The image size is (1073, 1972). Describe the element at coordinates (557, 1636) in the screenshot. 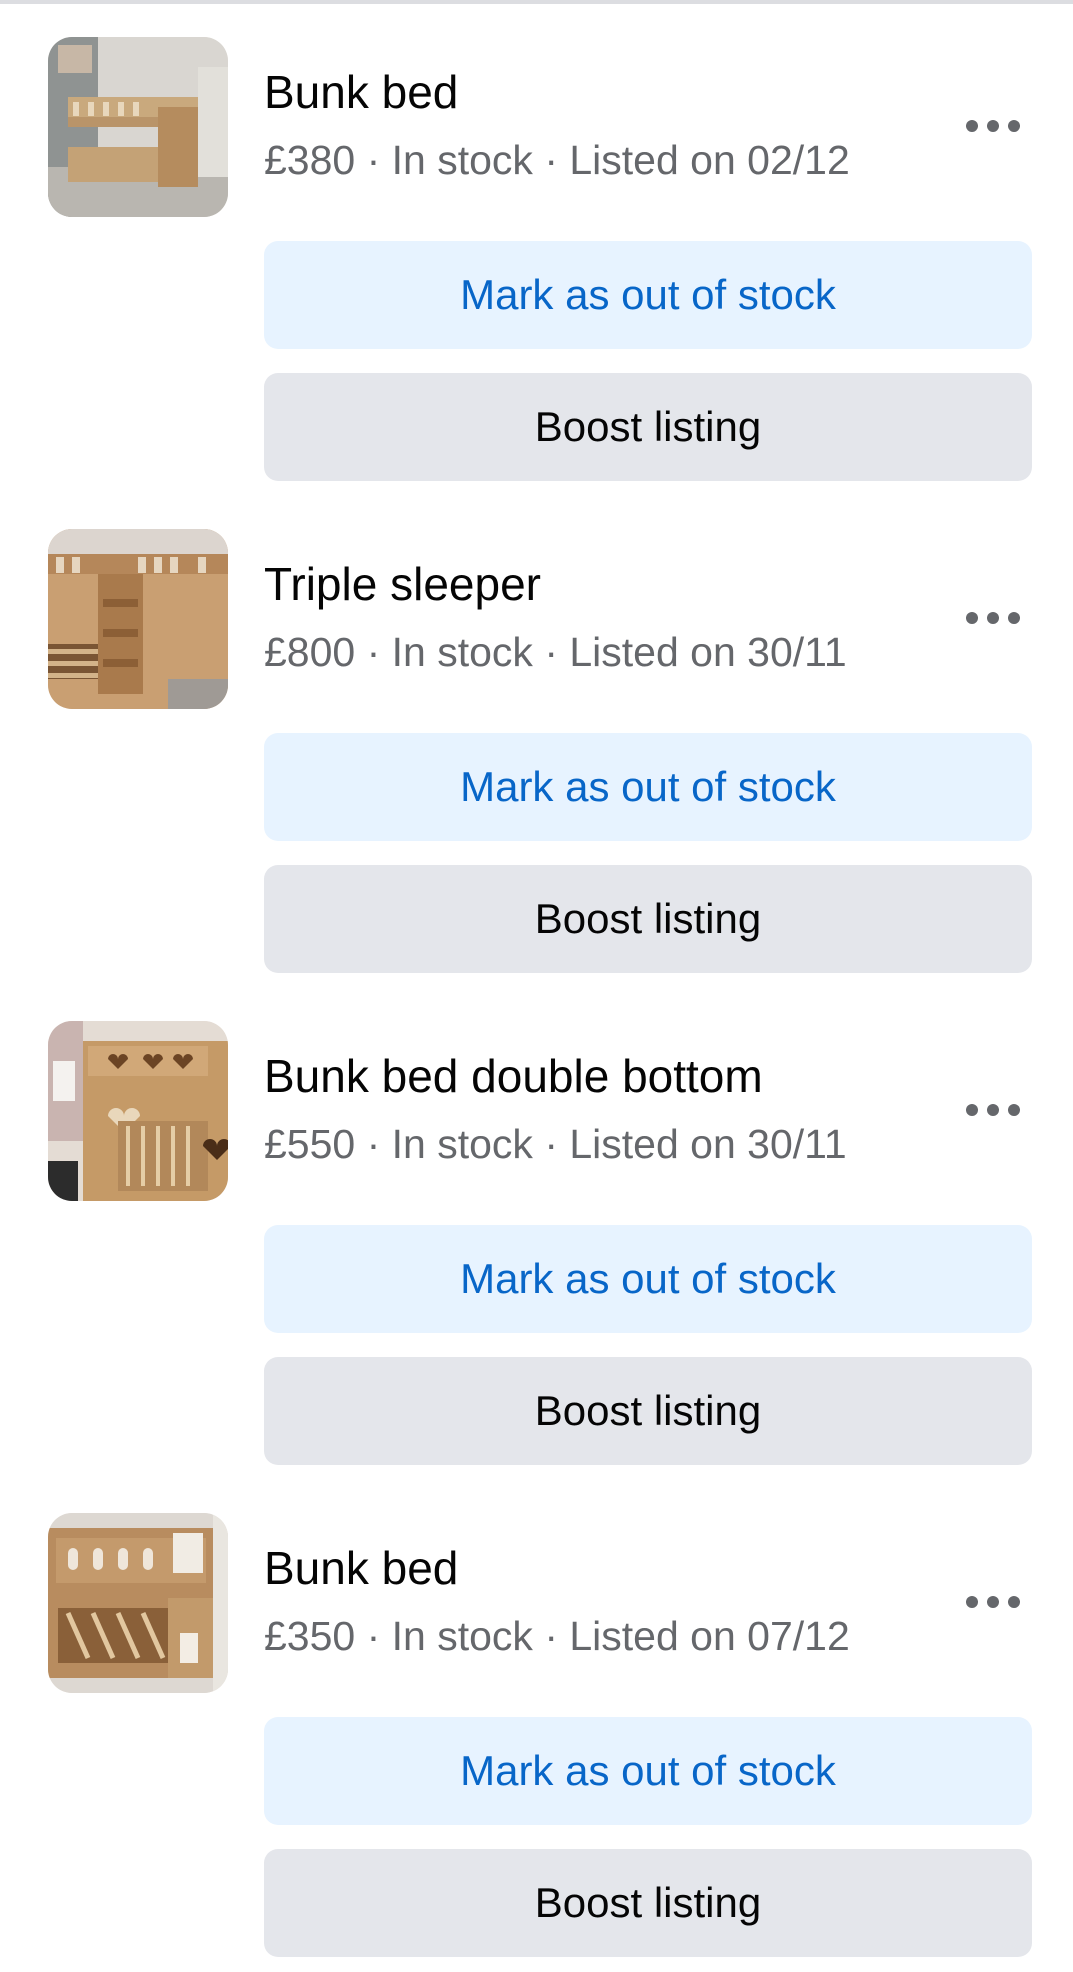

I see `listing-meta: £350 · In stock · Listed on 07/12` at that location.